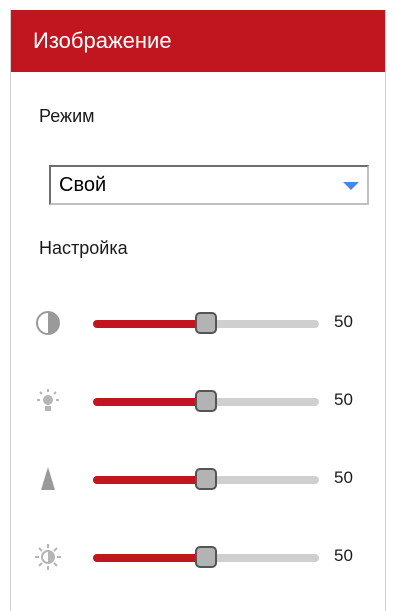  Describe the element at coordinates (83, 248) in the screenshot. I see `settings-label: Настройка` at that location.